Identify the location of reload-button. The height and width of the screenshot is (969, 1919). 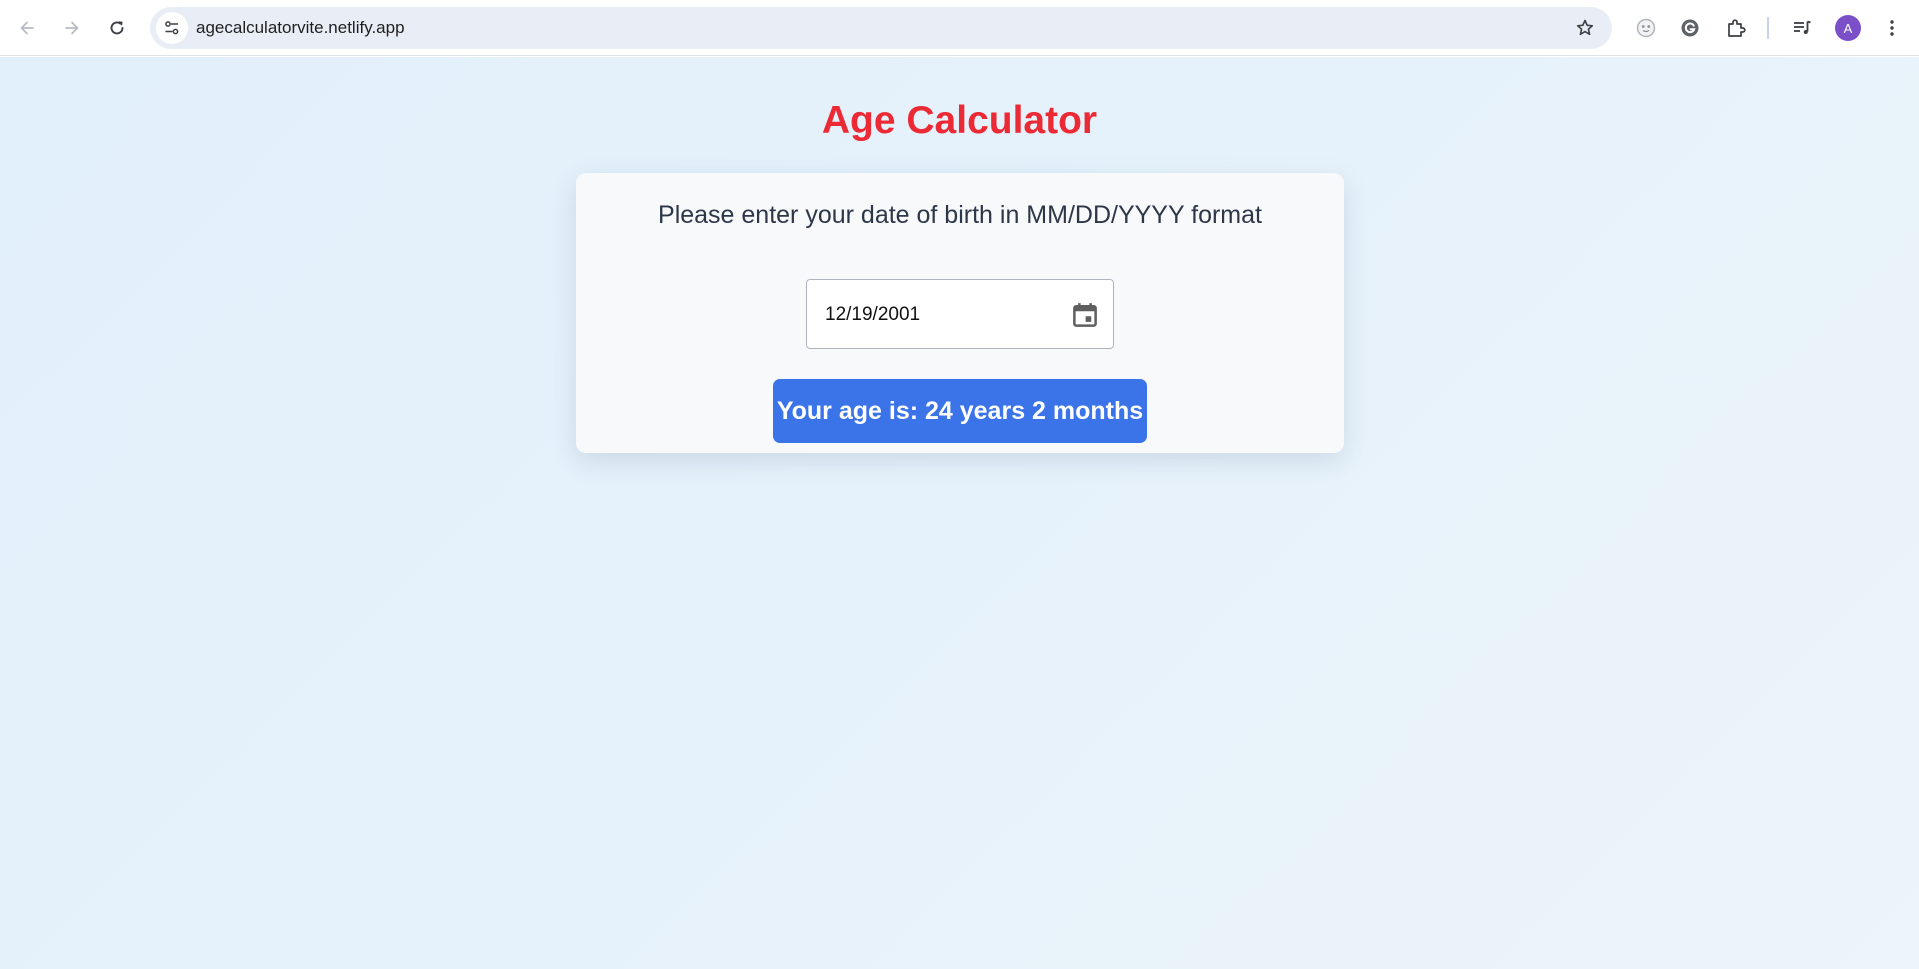
(117, 28).